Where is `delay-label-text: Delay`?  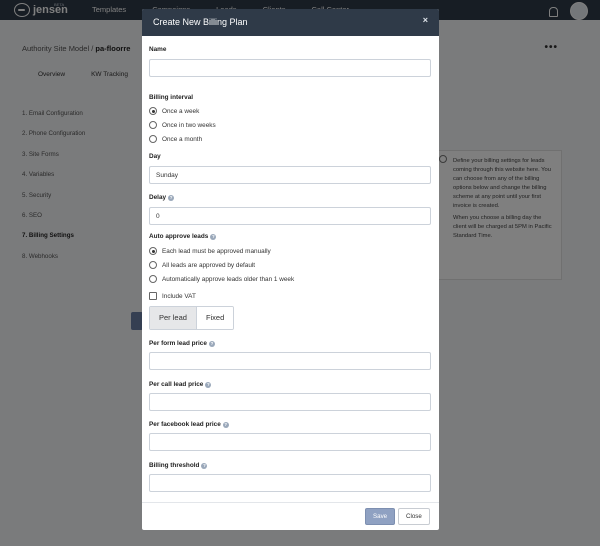 delay-label-text: Delay is located at coordinates (158, 197).